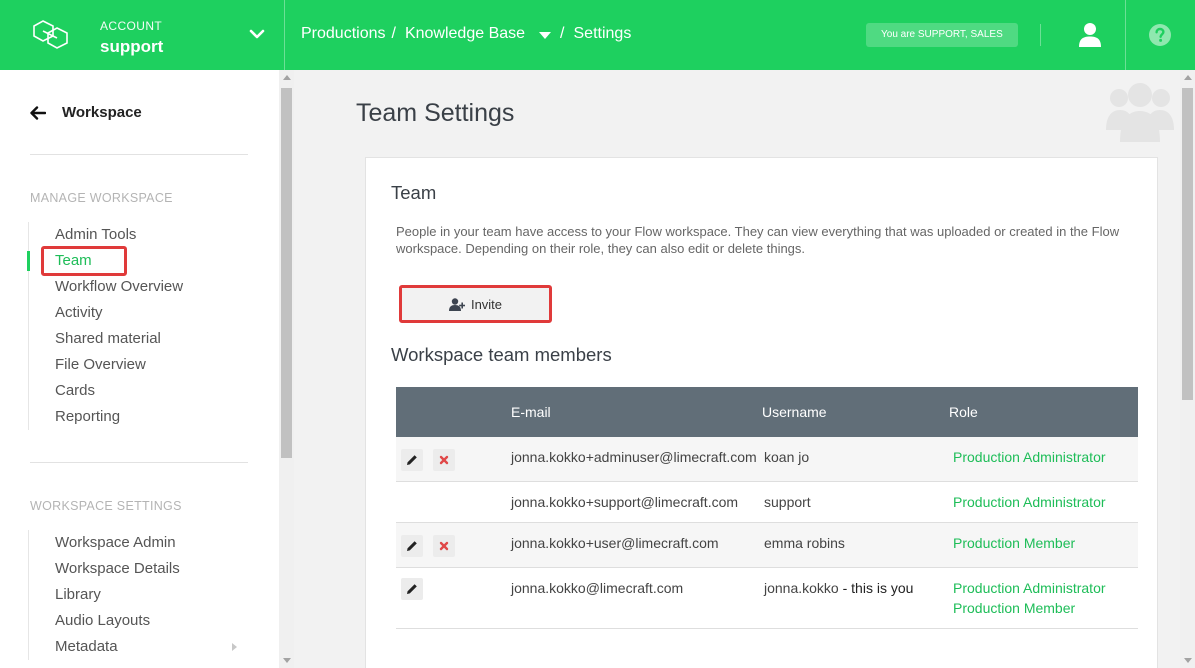  I want to click on user-icon, so click(1090, 35).